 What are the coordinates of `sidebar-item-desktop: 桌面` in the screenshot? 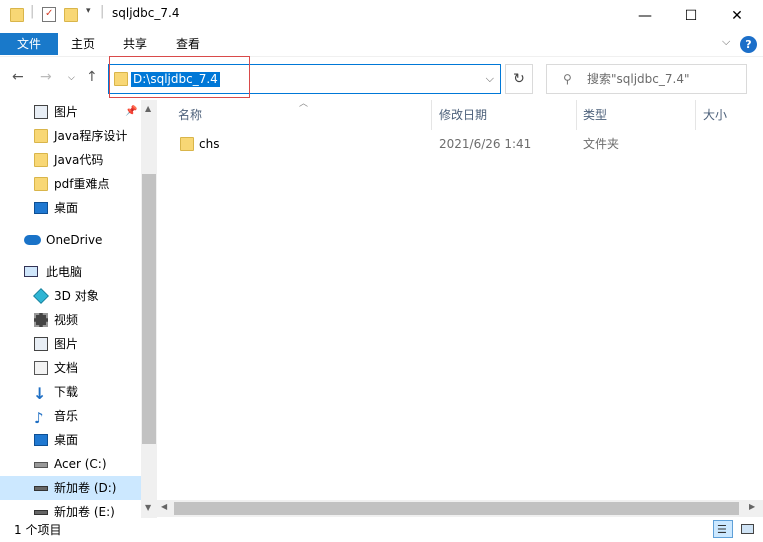 It's located at (70, 440).